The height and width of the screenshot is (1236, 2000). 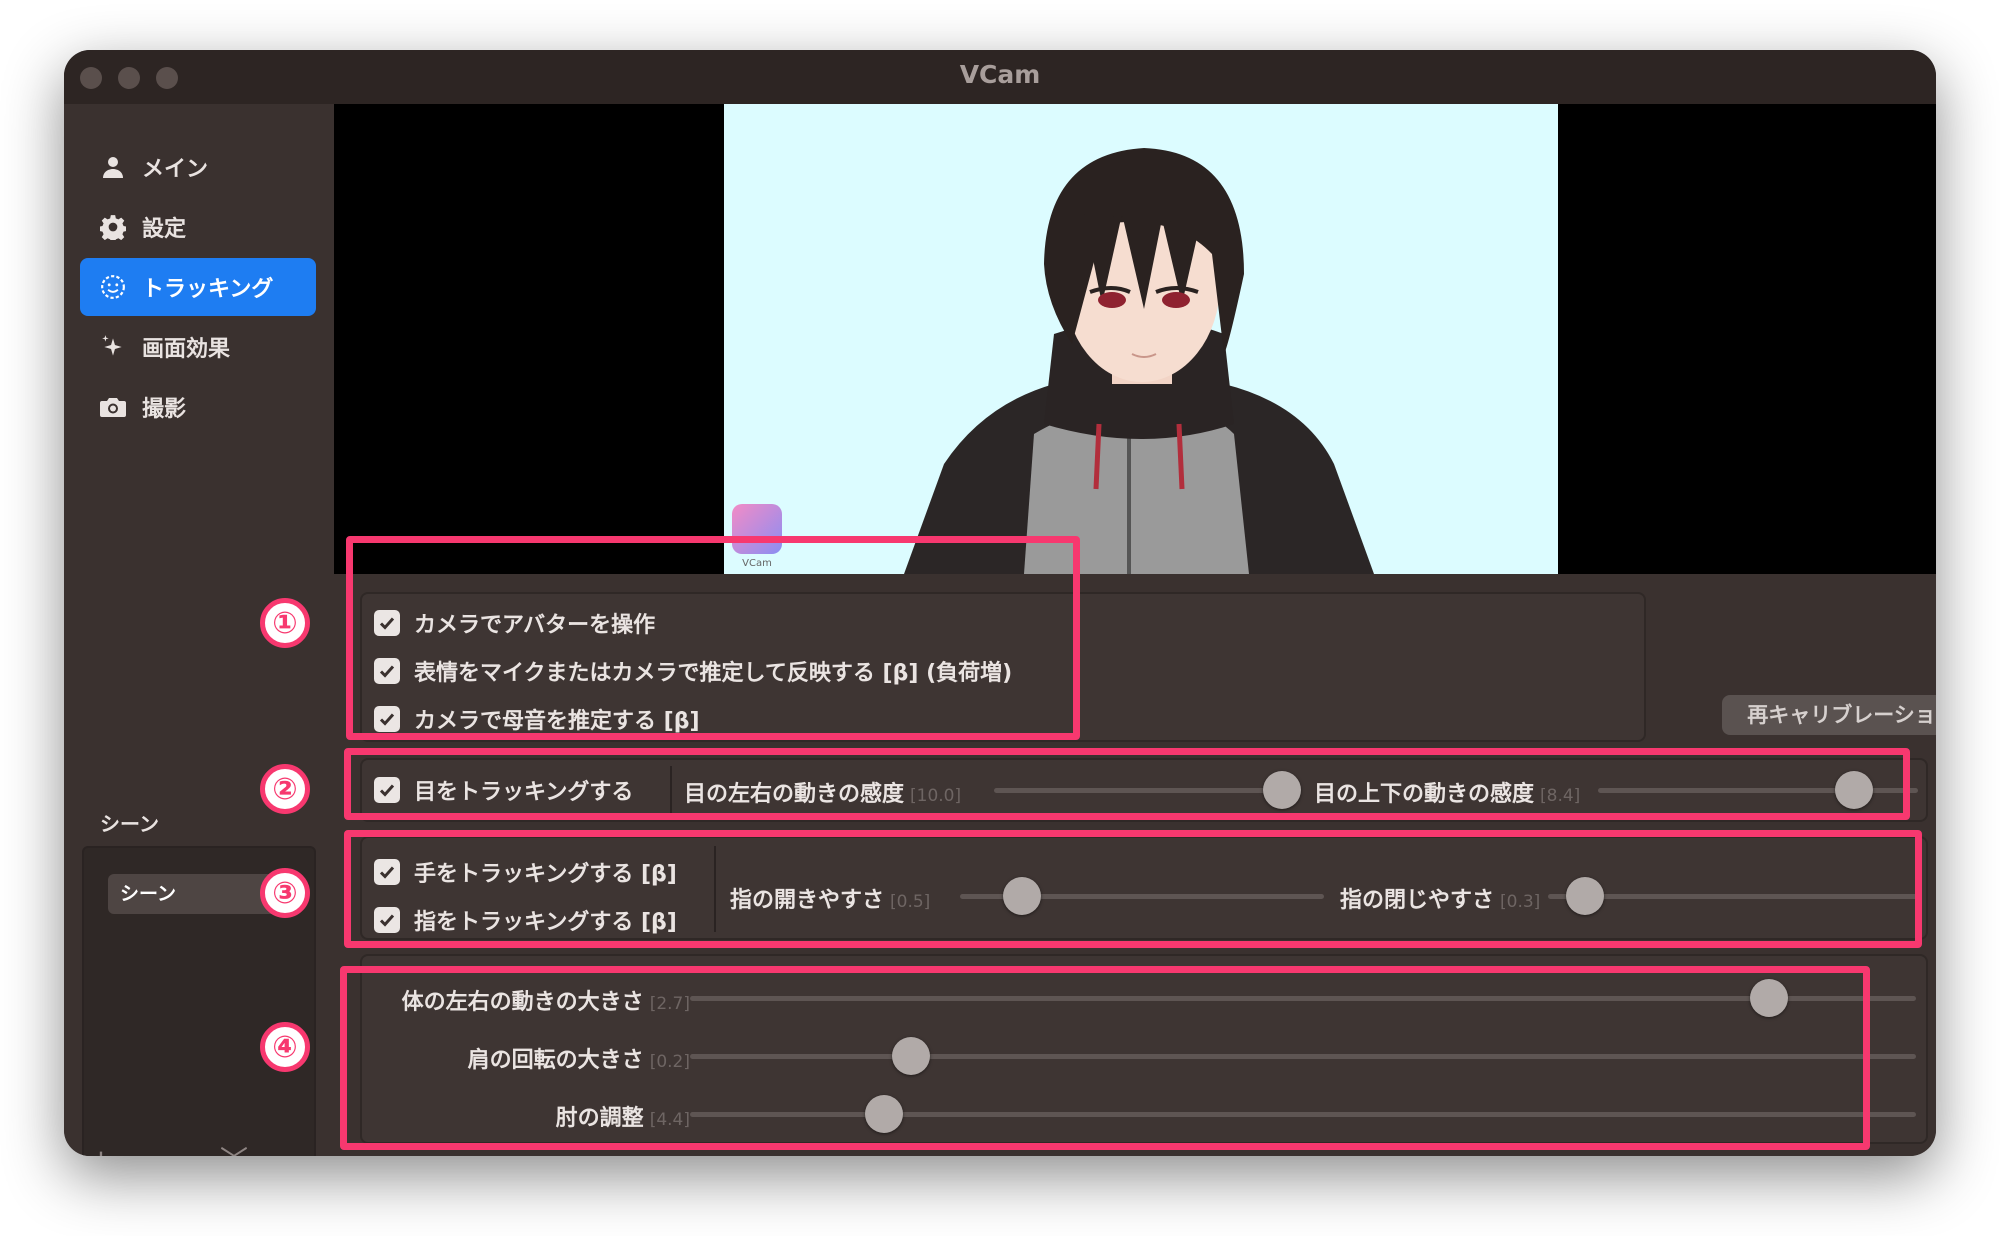 I want to click on move-scene-down-button: ﹀, so click(x=234, y=1147).